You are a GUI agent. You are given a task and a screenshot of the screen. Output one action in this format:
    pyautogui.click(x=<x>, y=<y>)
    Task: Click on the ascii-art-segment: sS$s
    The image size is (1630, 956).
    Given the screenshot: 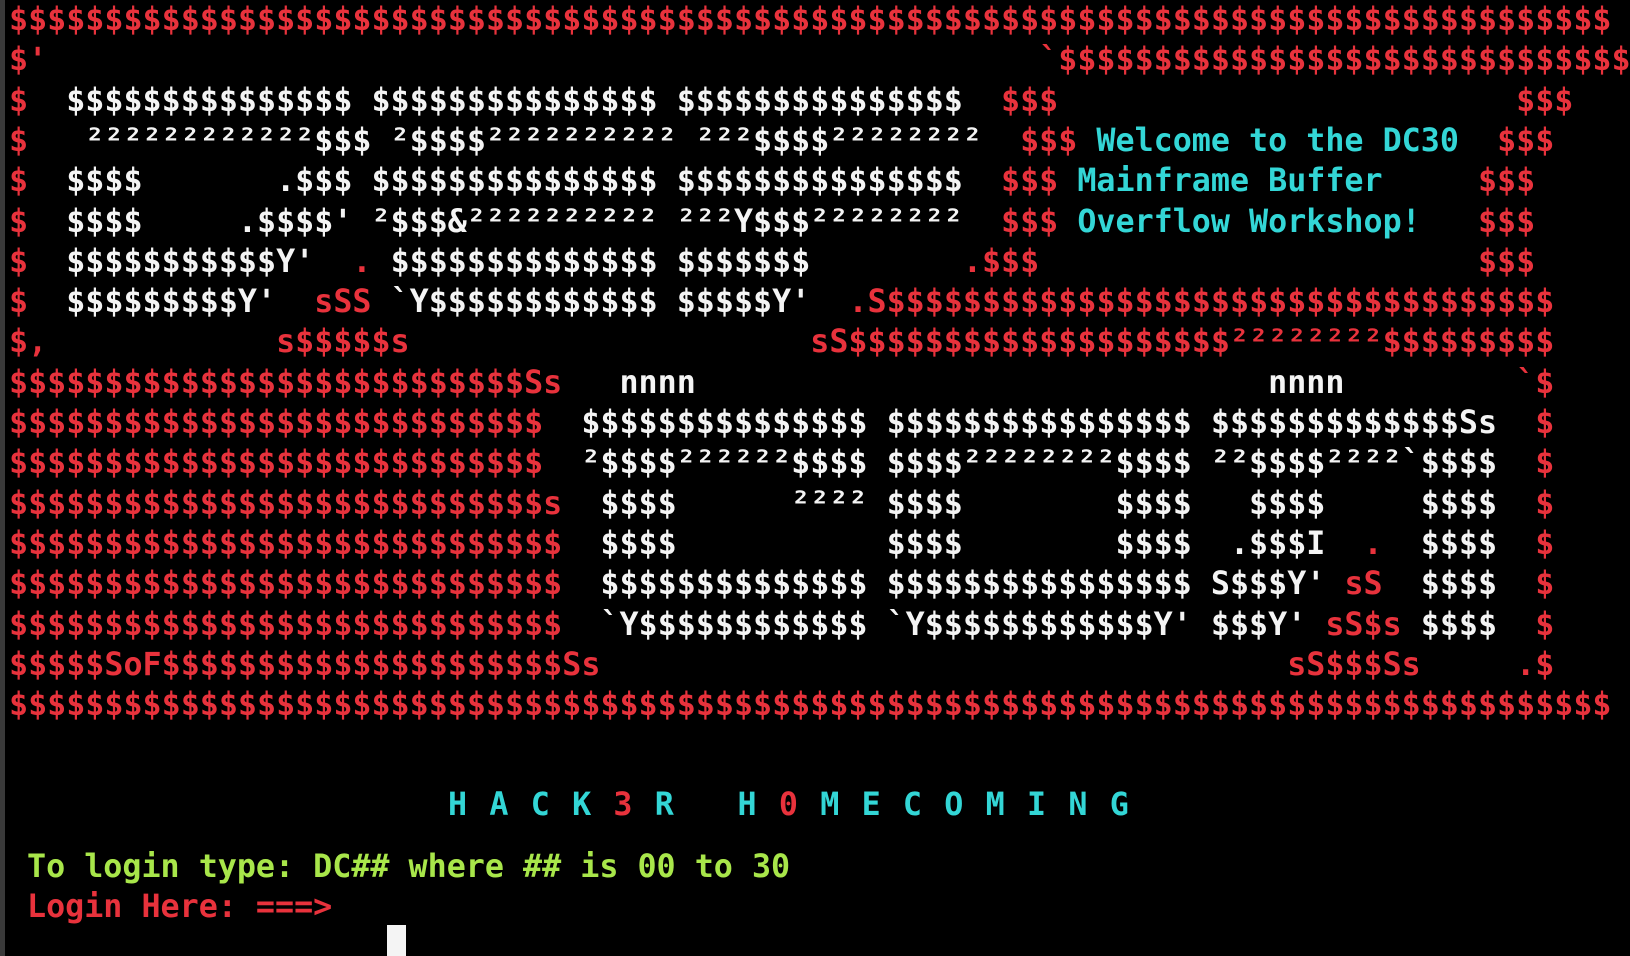 What is the action you would take?
    pyautogui.click(x=1373, y=624)
    